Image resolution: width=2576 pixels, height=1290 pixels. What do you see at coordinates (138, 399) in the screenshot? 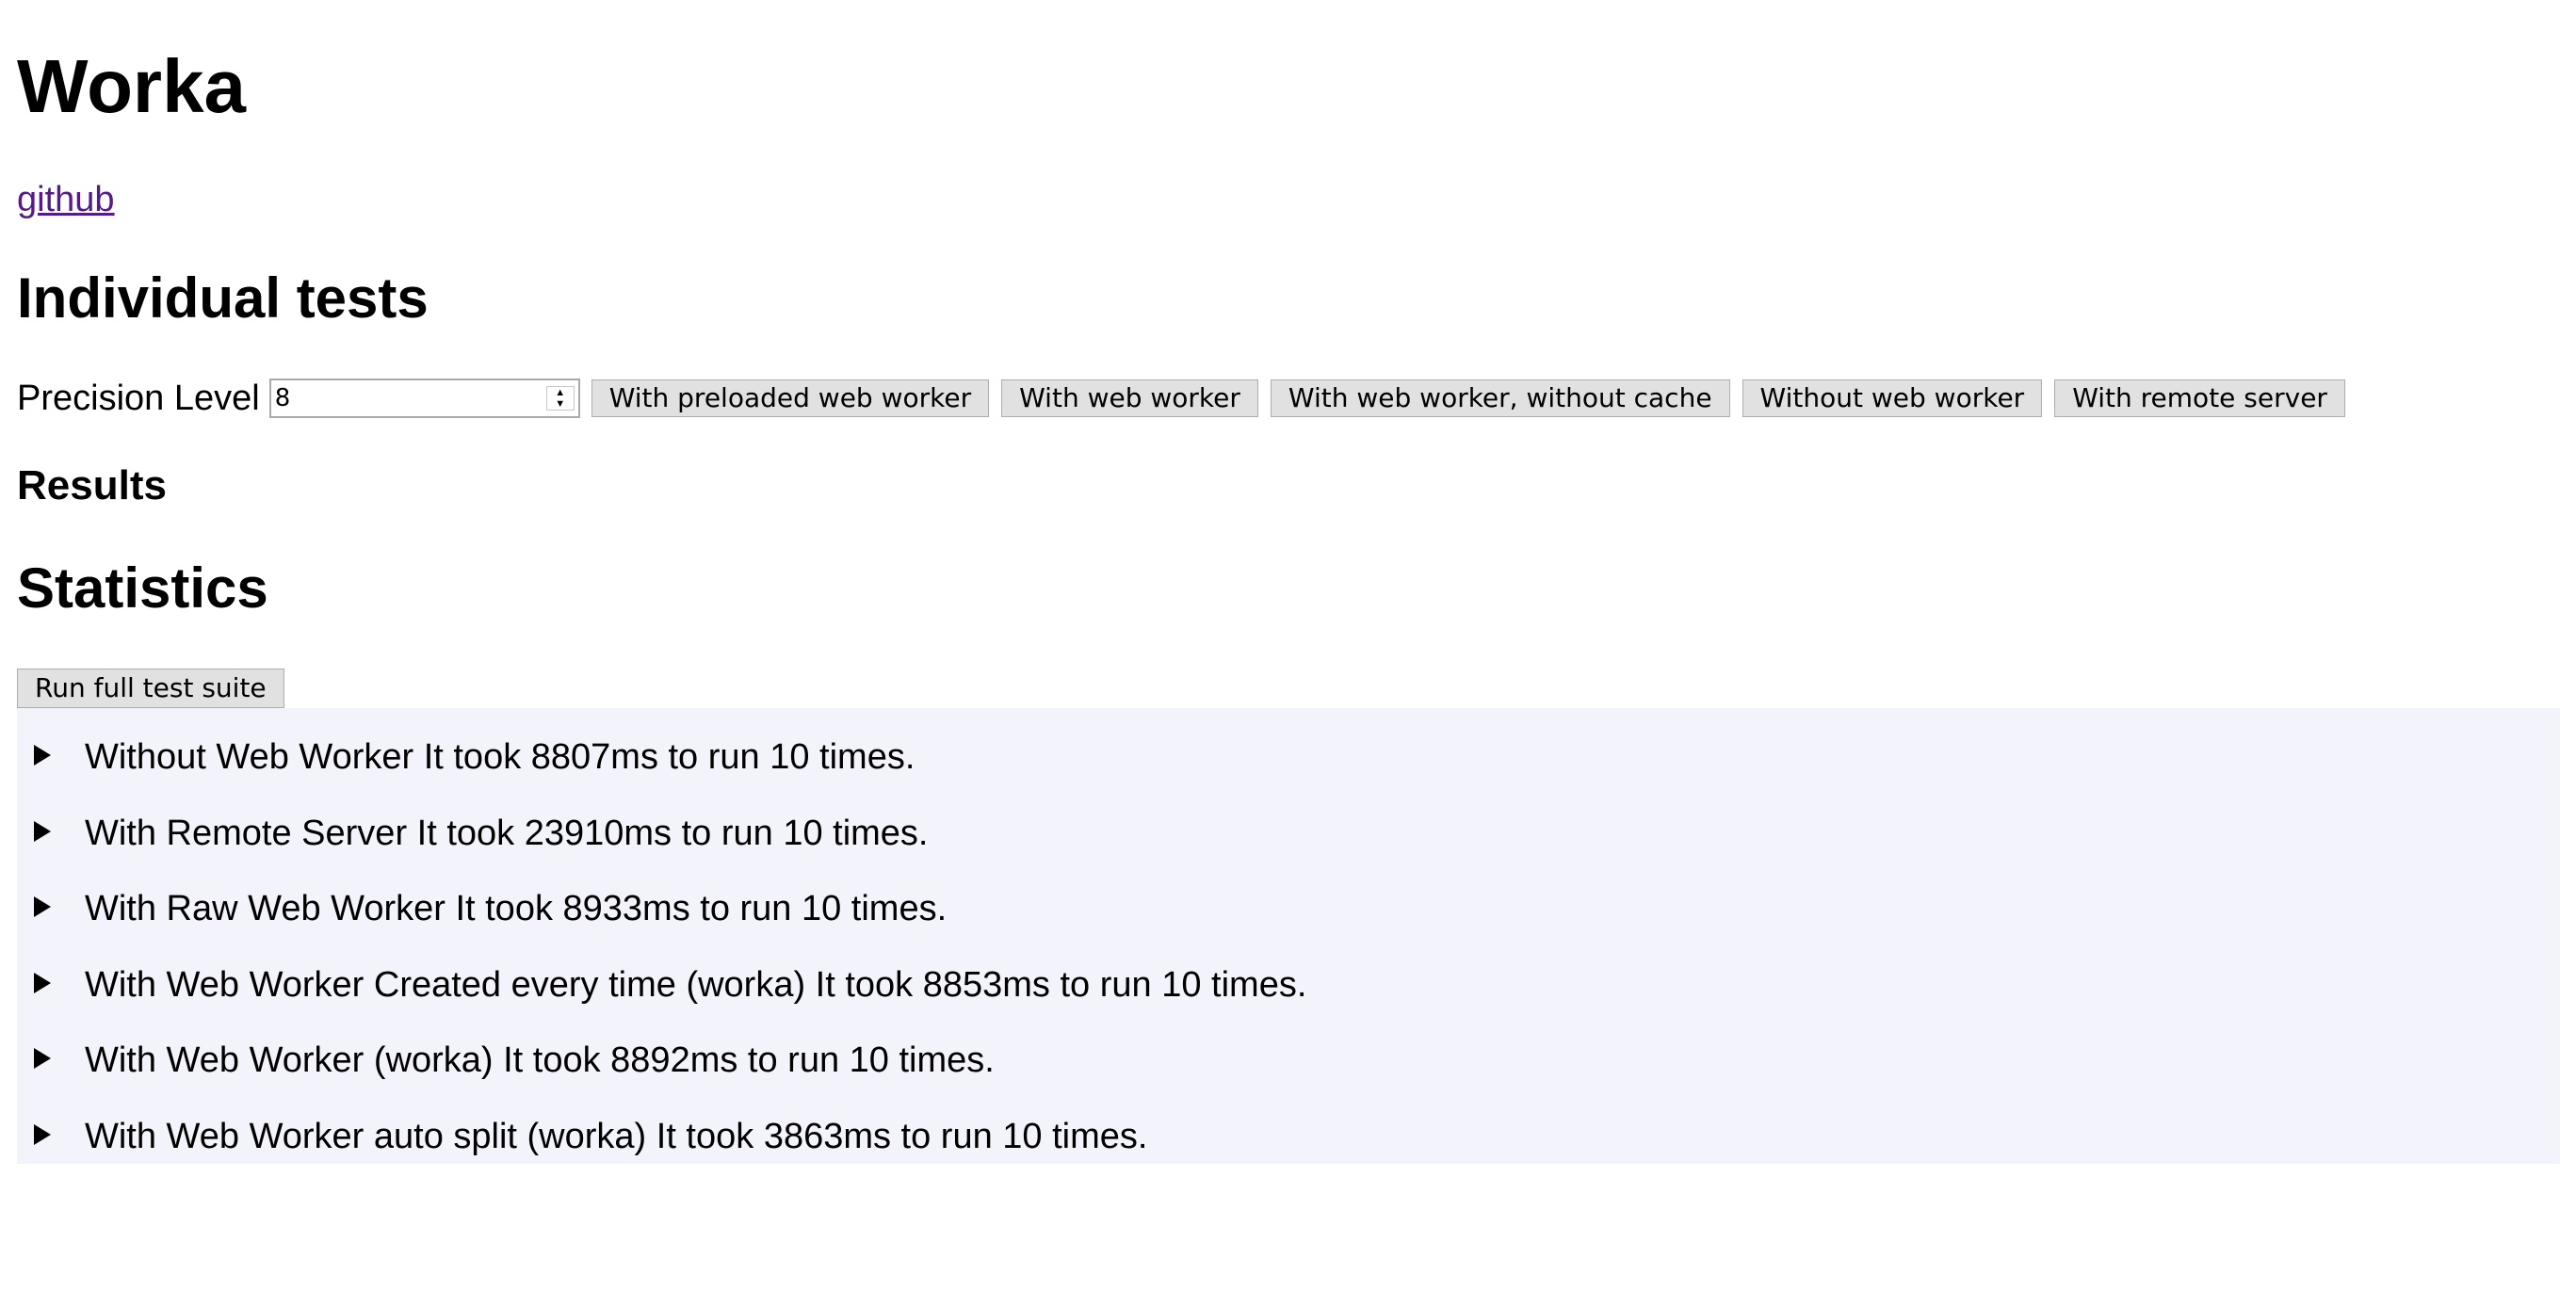
I see `precision-level-label: Precision Level` at bounding box center [138, 399].